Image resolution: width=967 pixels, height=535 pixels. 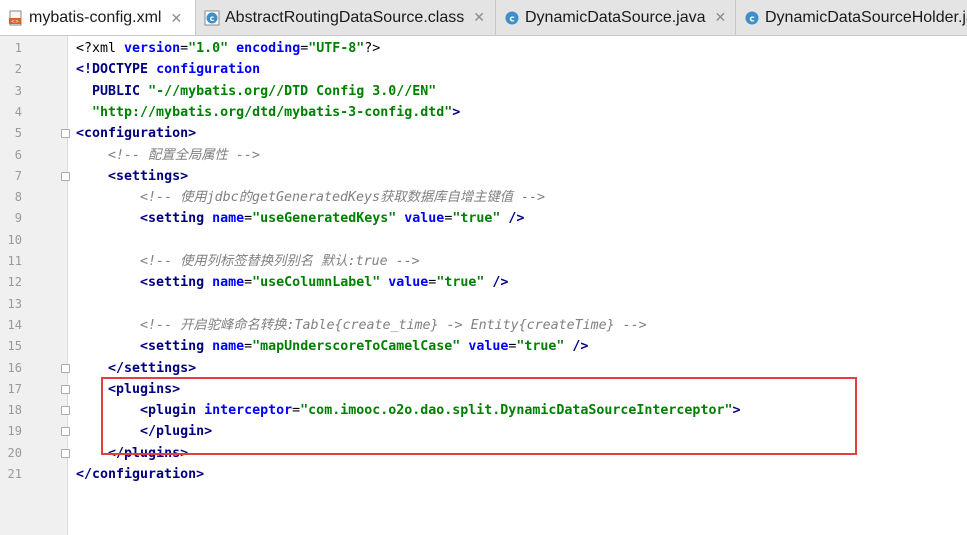 I want to click on code-line: <configuration>, so click(x=136, y=133).